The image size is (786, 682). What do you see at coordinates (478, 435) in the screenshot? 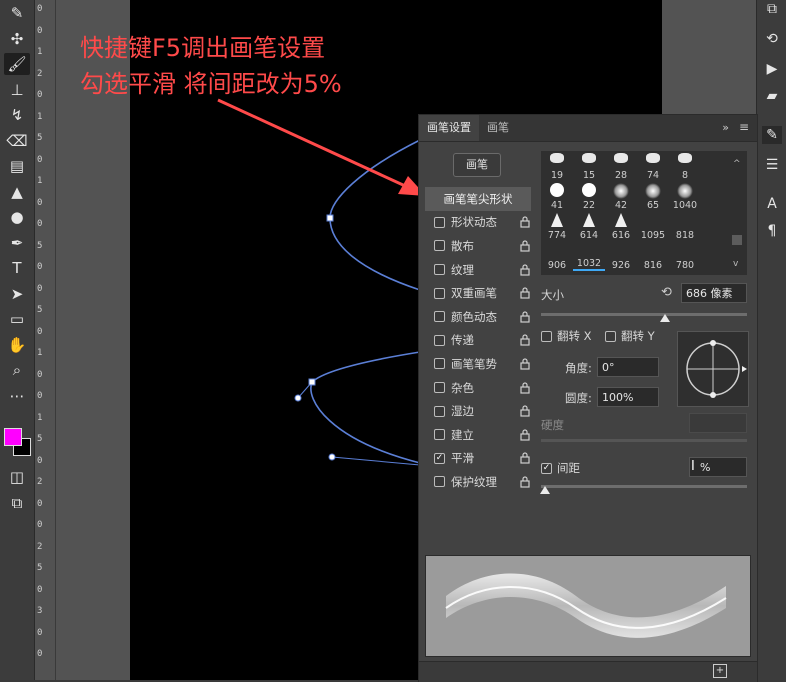
I see `brush-option-row: 建立` at bounding box center [478, 435].